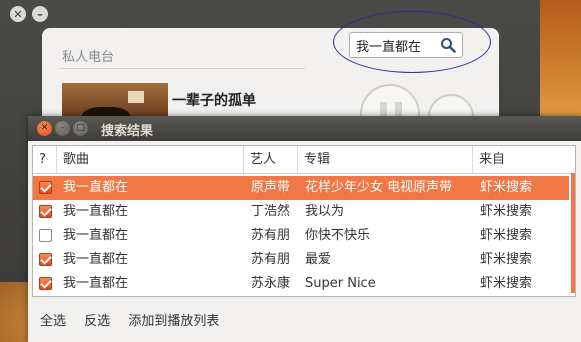 The width and height of the screenshot is (581, 342). I want to click on table-header: ? 歌曲 艺人 专辑 来自, so click(304, 160).